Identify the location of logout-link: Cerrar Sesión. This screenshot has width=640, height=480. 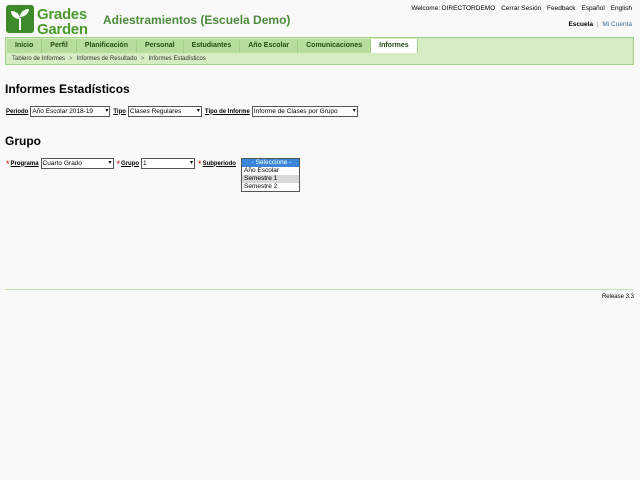
(521, 8).